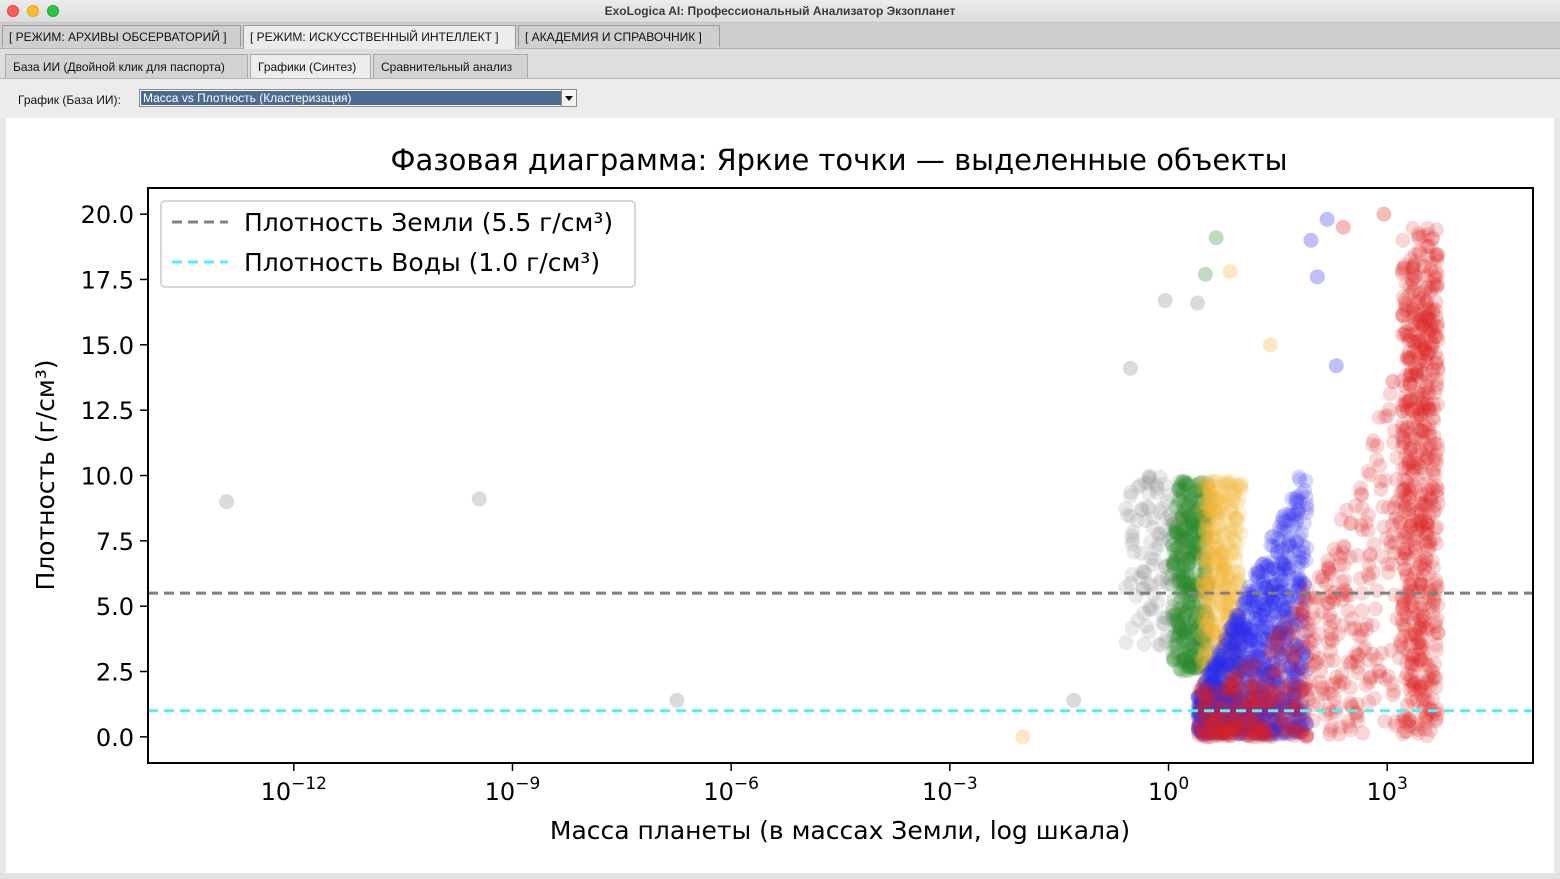 The height and width of the screenshot is (879, 1560). Describe the element at coordinates (115, 738) in the screenshot. I see `y-tick-label: 0.0` at that location.